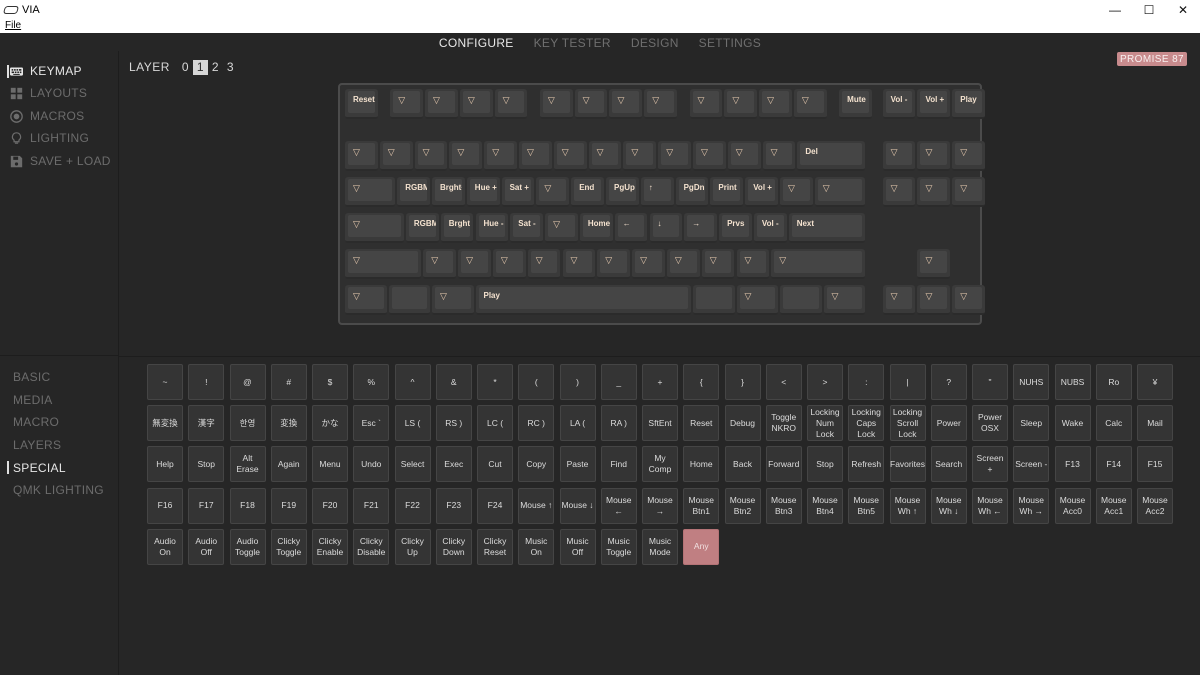 The image size is (1200, 675). Describe the element at coordinates (825, 423) in the screenshot. I see `keycode-button: Locking Num Lock` at that location.